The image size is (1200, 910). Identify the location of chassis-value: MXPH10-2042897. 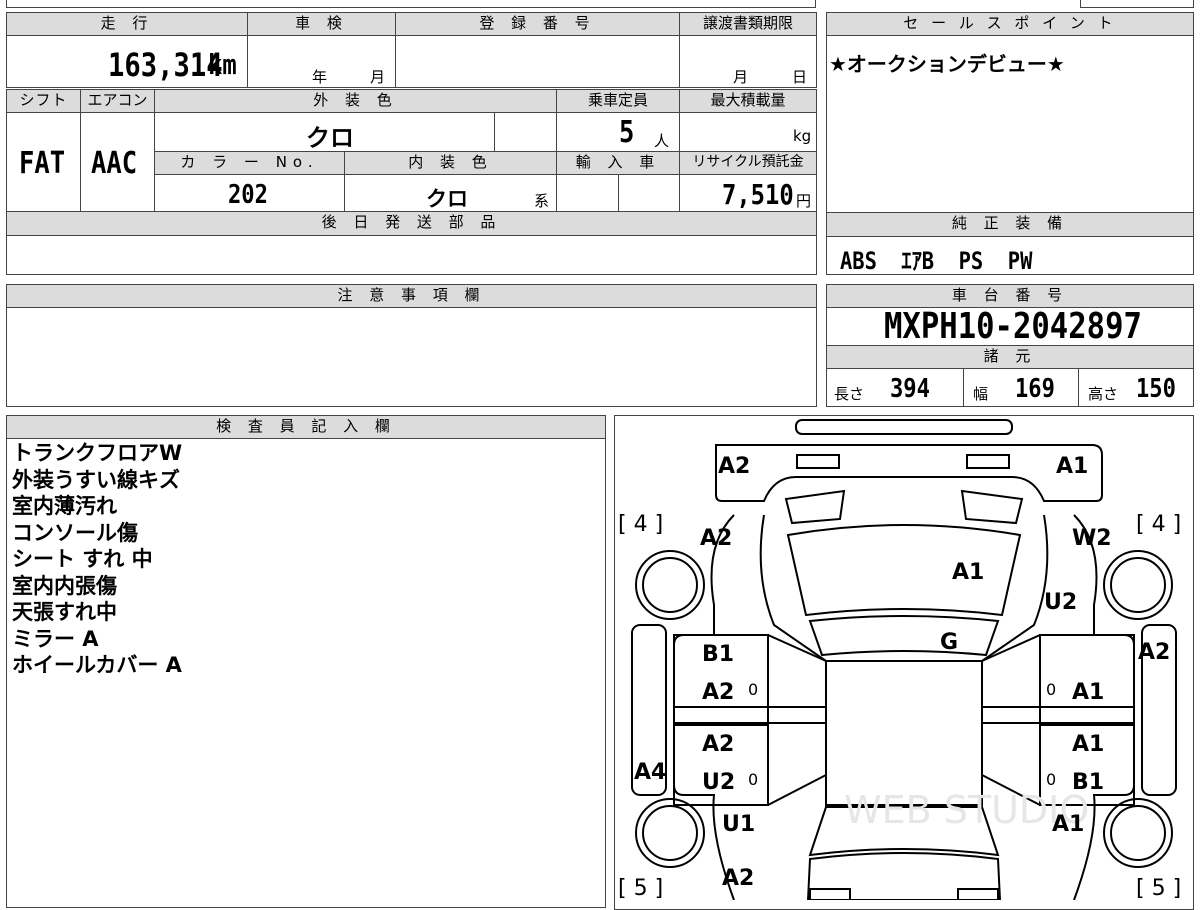
(1013, 326).